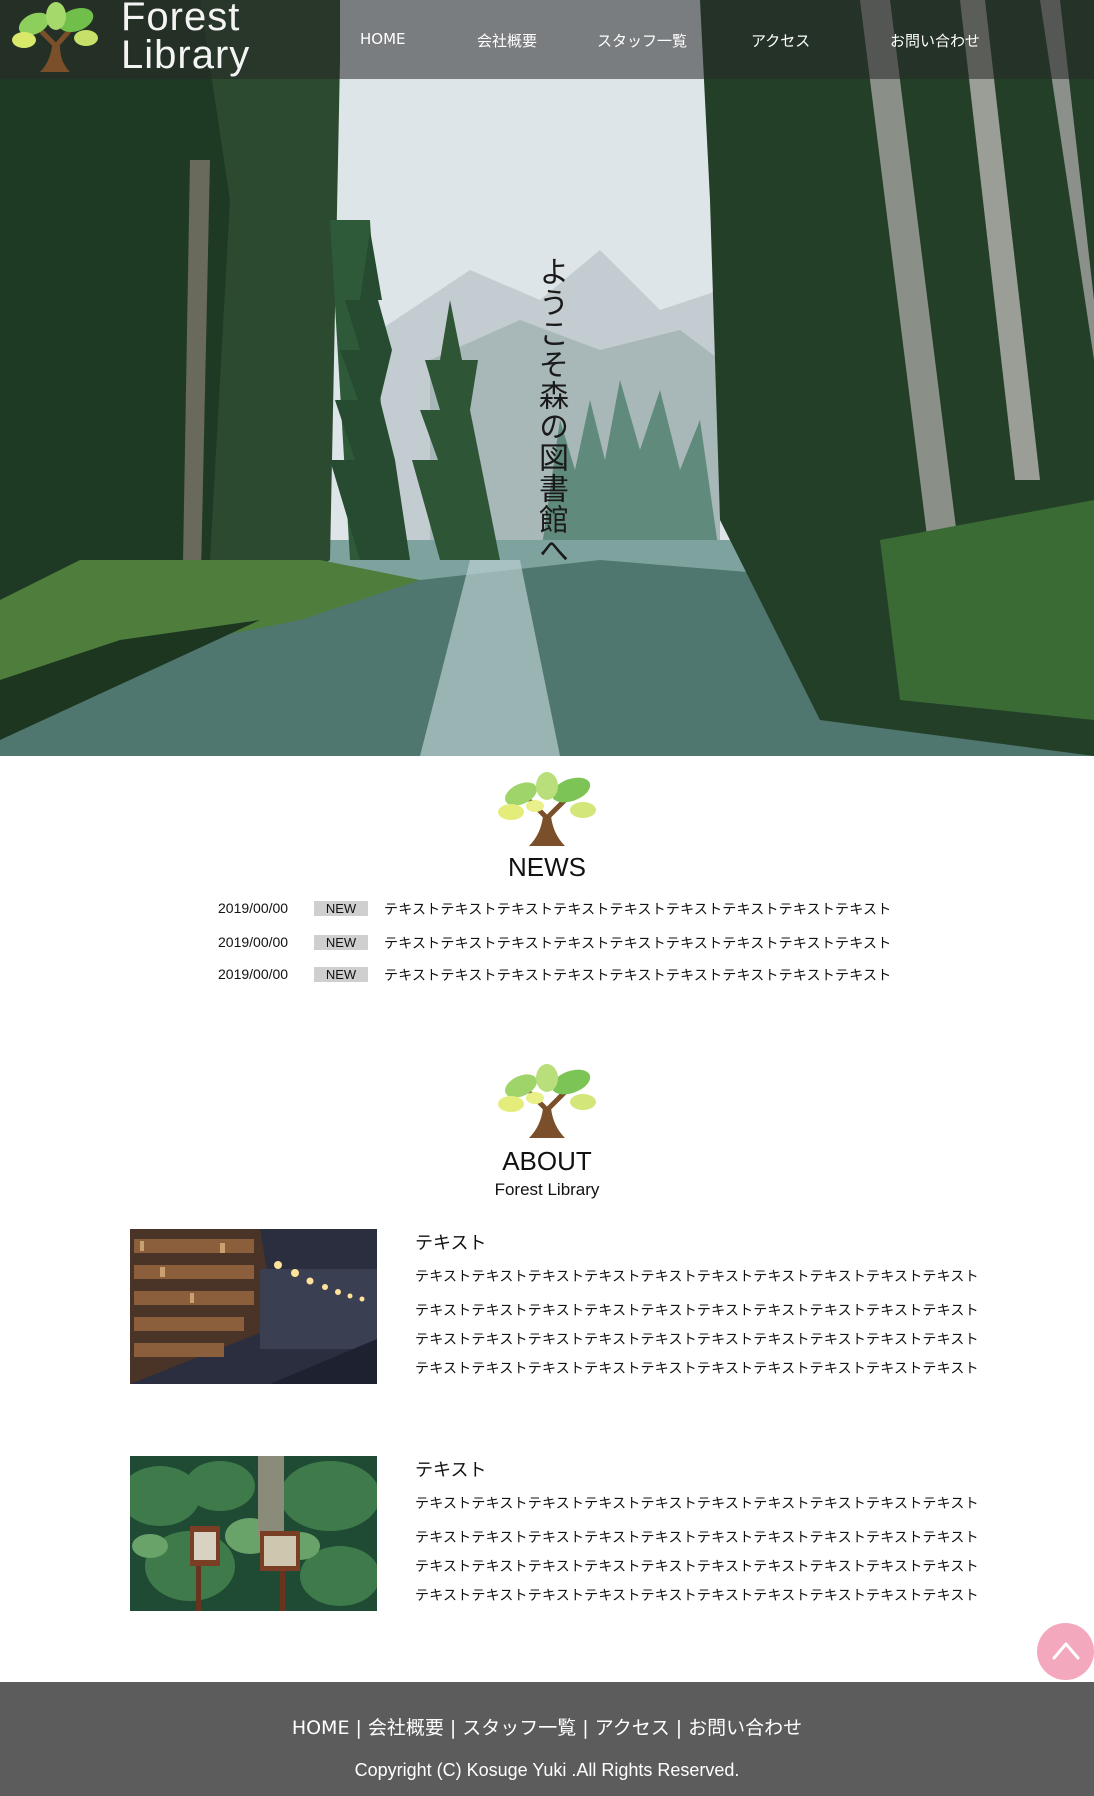 This screenshot has width=1094, height=1796. Describe the element at coordinates (507, 40) in the screenshot. I see `nav-company: 会社概要` at that location.